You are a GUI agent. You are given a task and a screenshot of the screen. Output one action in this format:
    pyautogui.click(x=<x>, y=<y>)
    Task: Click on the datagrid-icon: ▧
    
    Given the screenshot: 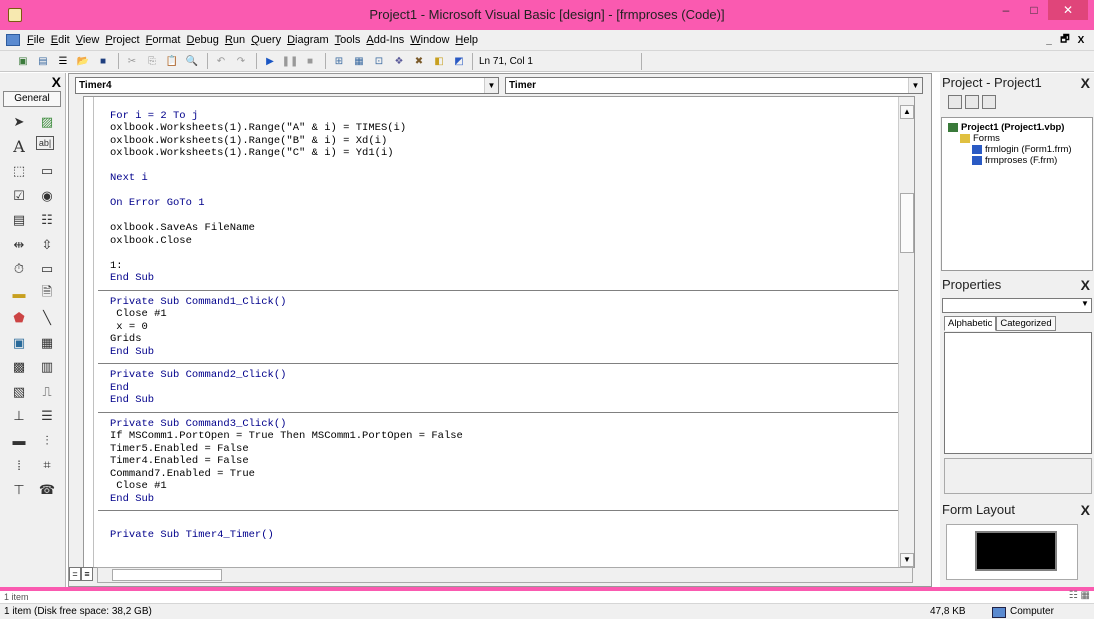 What is the action you would take?
    pyautogui.click(x=19, y=392)
    